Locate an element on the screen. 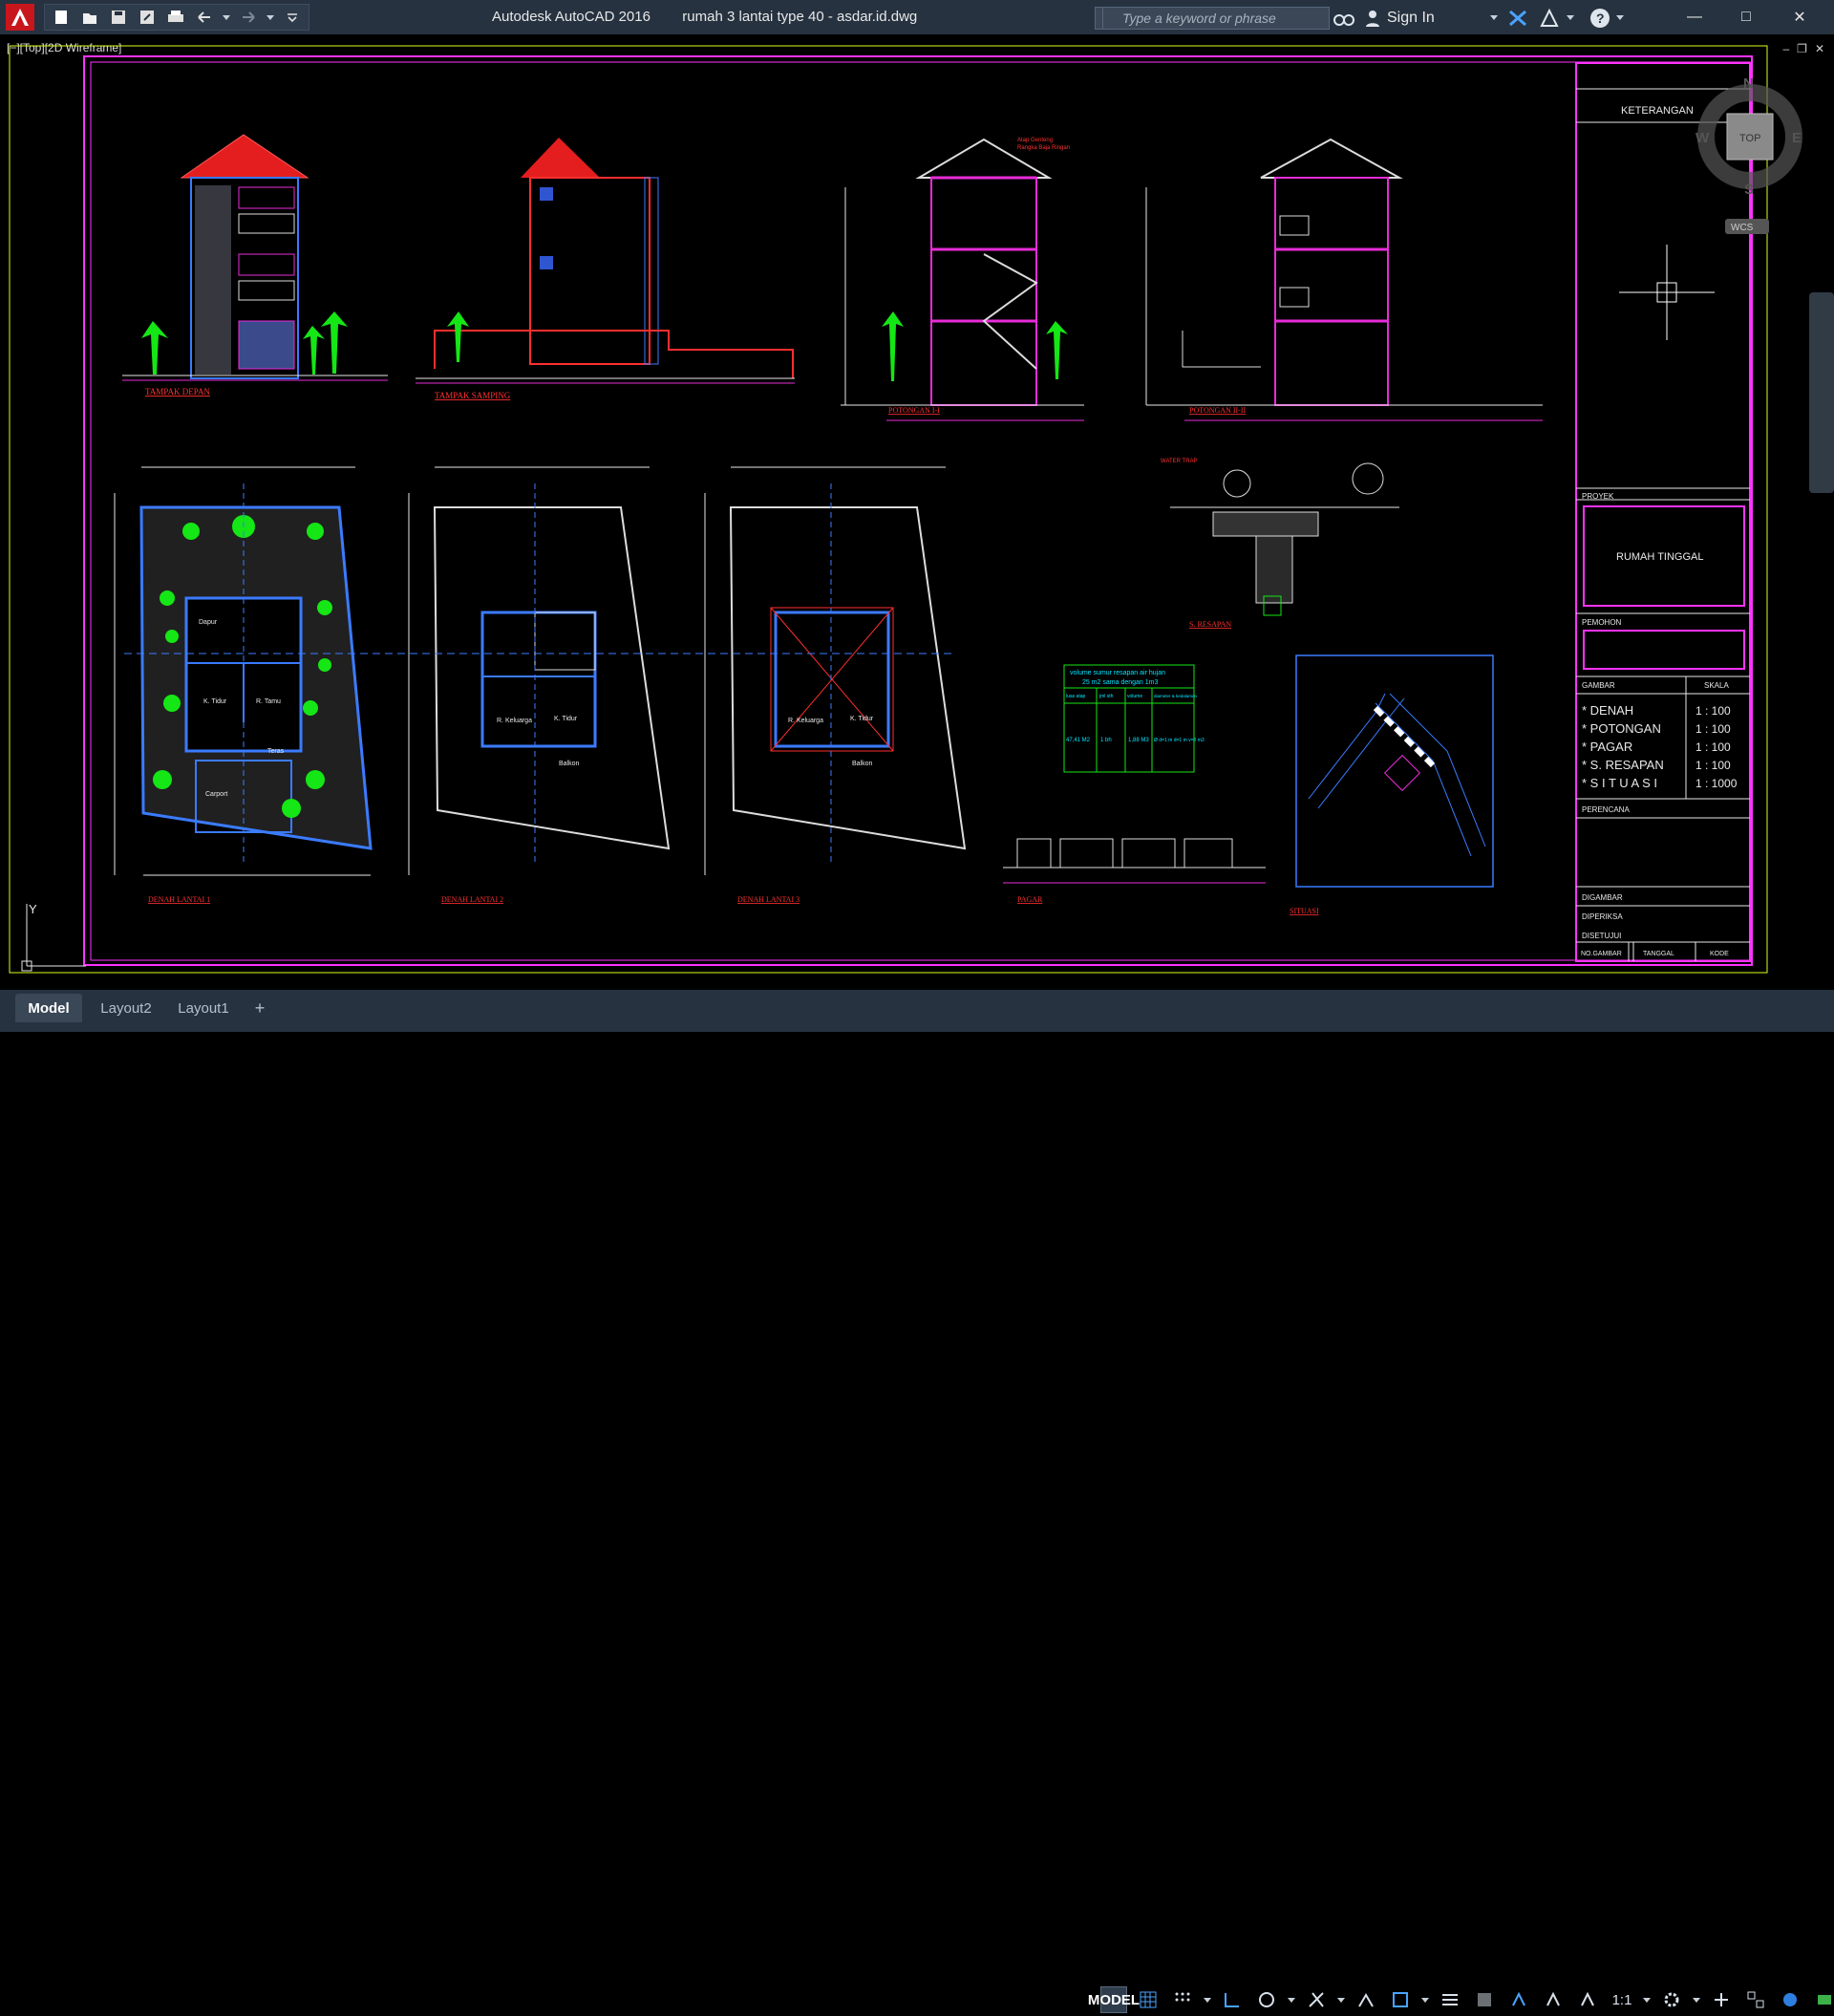  floor-plan-1-drawing is located at coordinates (244, 671).